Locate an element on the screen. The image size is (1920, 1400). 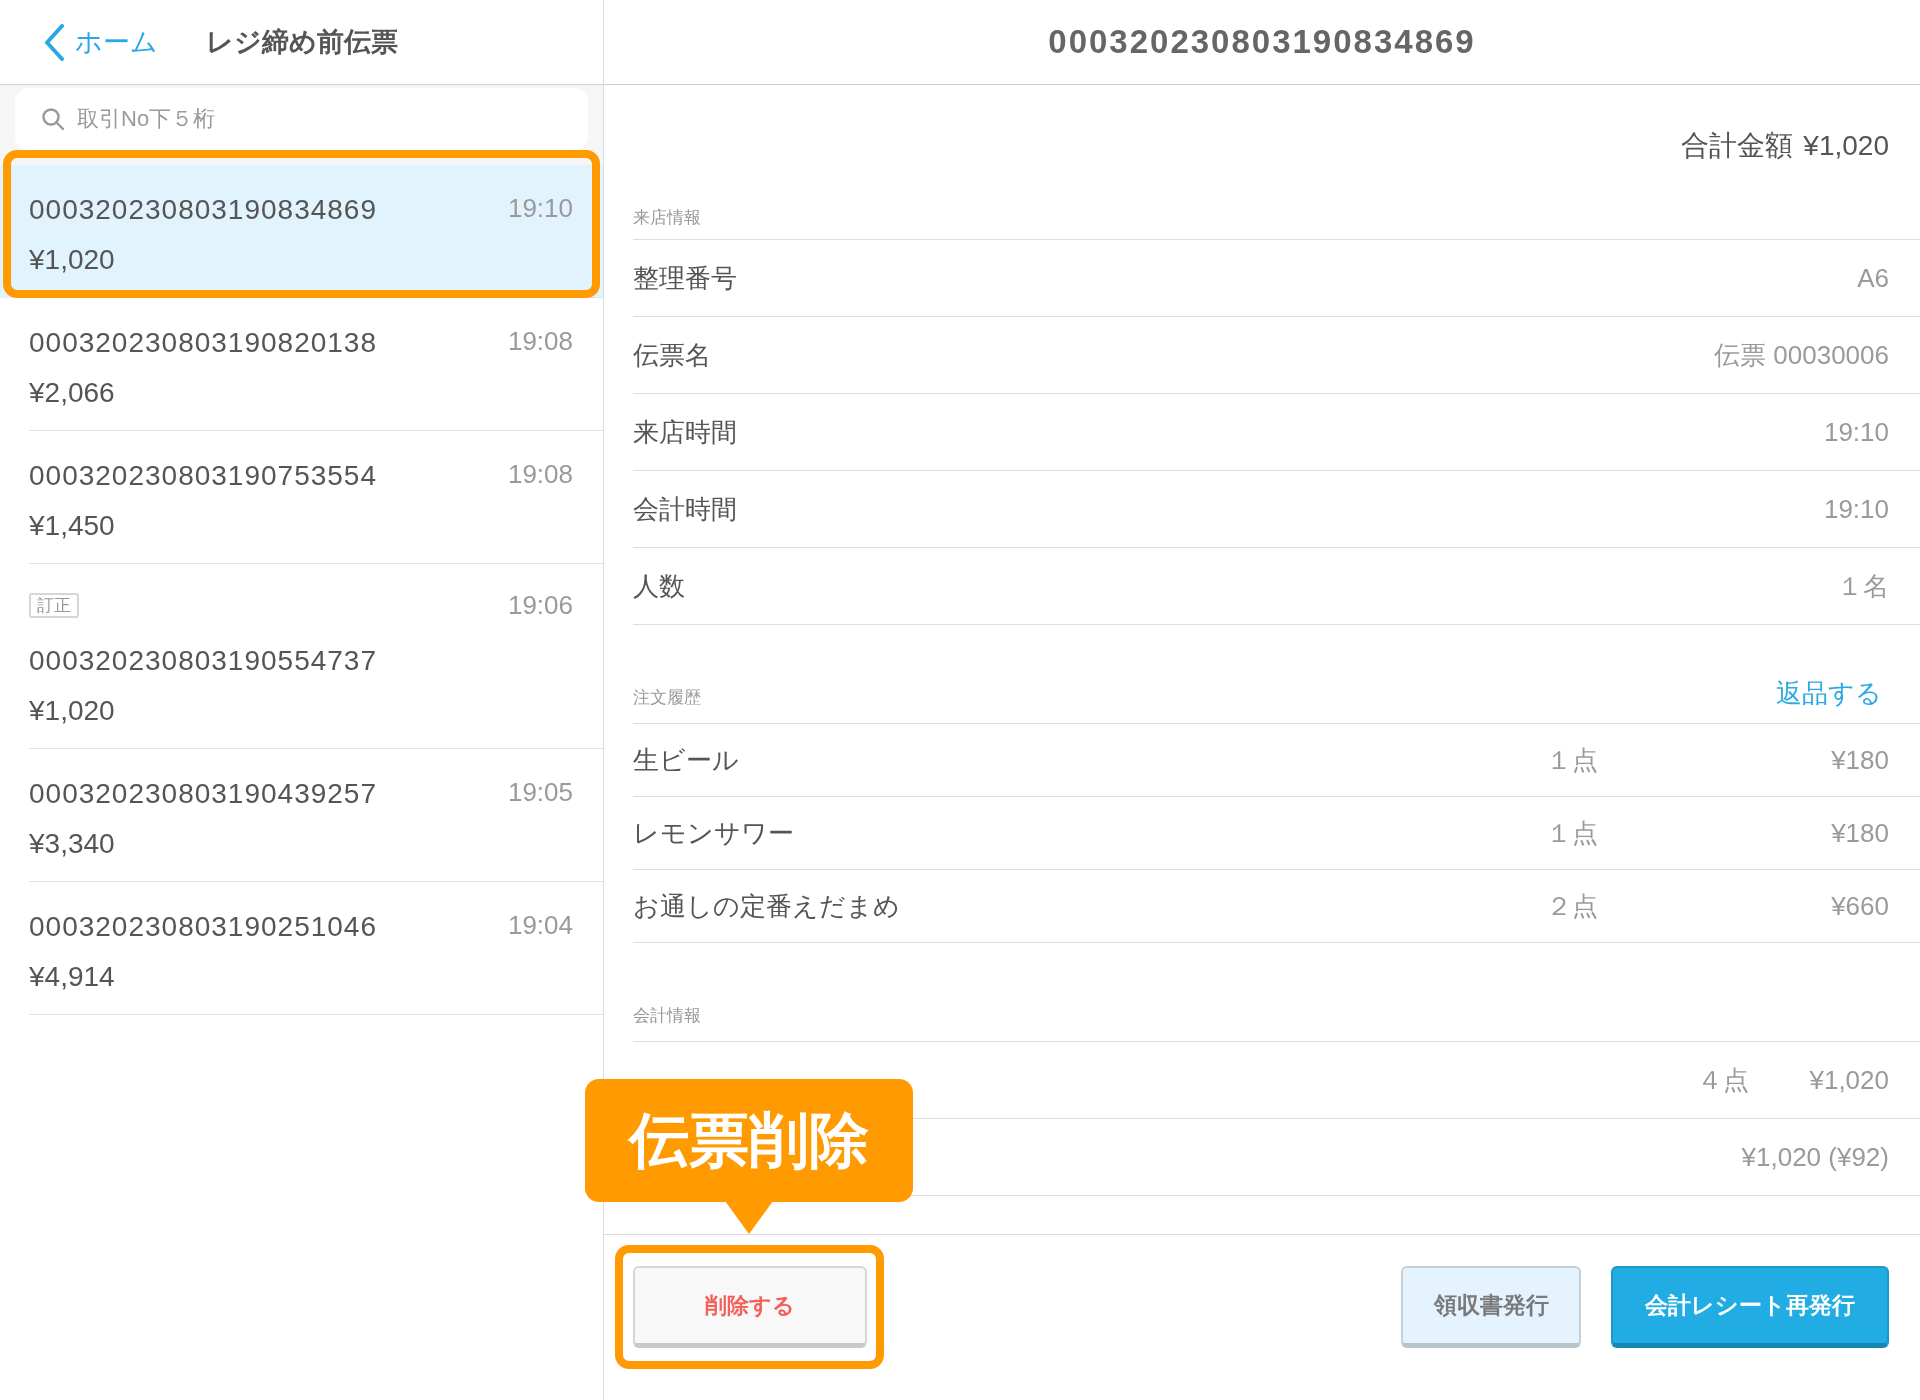
info-value: １名 is located at coordinates (1863, 586).